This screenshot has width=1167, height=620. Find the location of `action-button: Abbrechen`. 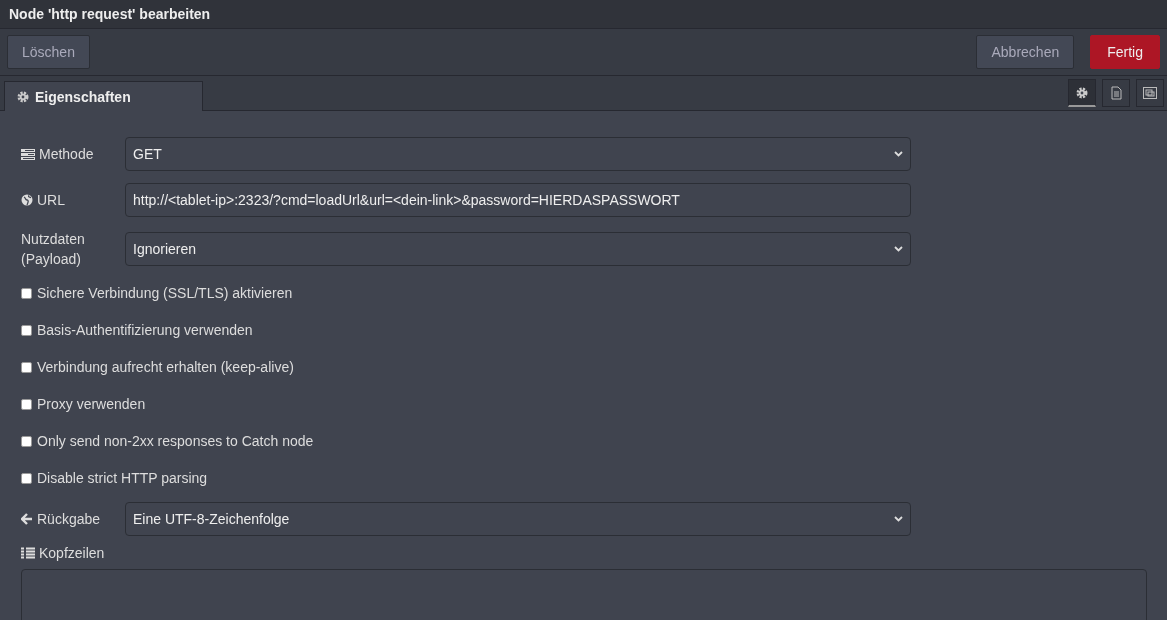

action-button: Abbrechen is located at coordinates (1025, 52).